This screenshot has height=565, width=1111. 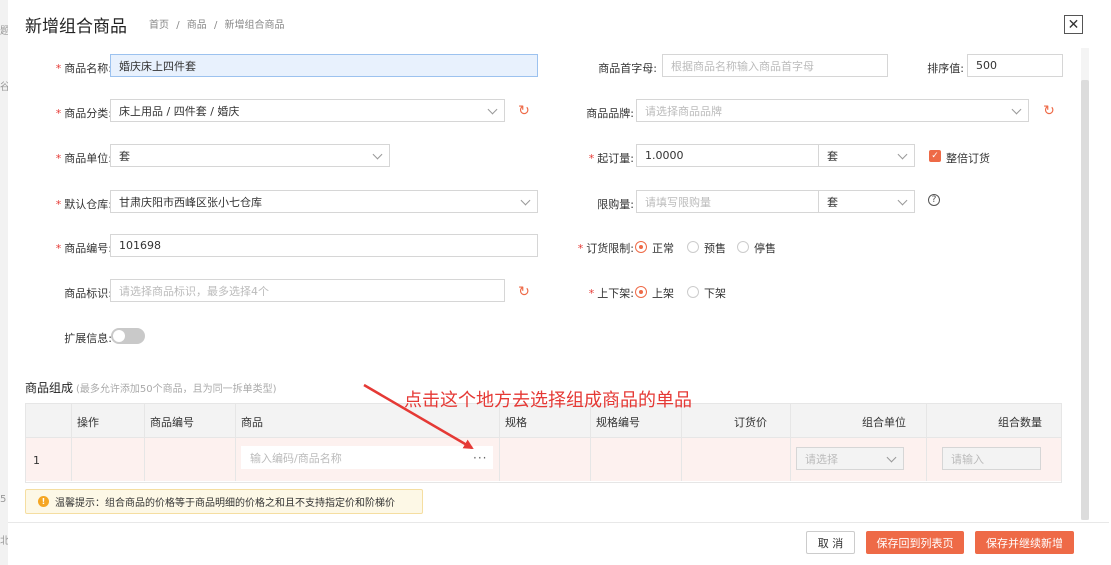 I want to click on tags-refresh-icon: ↻, so click(x=524, y=292).